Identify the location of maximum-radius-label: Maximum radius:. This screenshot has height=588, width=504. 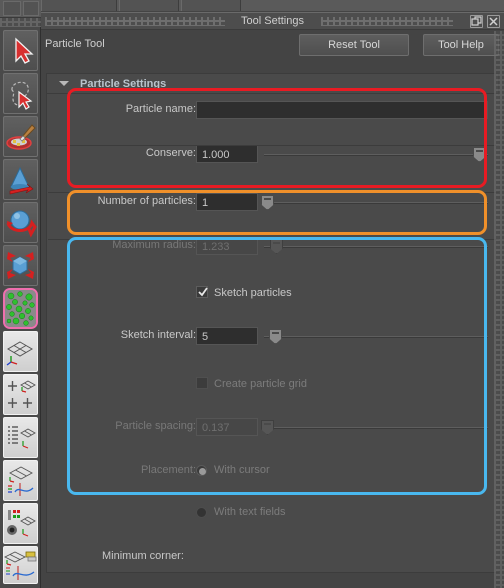
(154, 245).